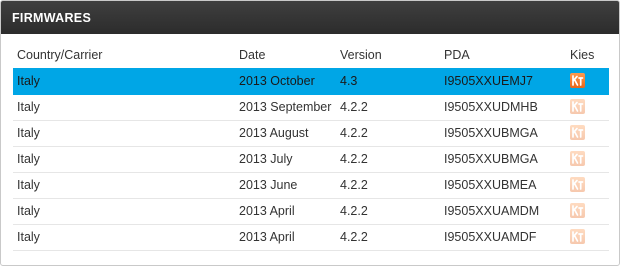 The height and width of the screenshot is (267, 620). What do you see at coordinates (289, 81) in the screenshot?
I see `cell-date: 2013 October` at bounding box center [289, 81].